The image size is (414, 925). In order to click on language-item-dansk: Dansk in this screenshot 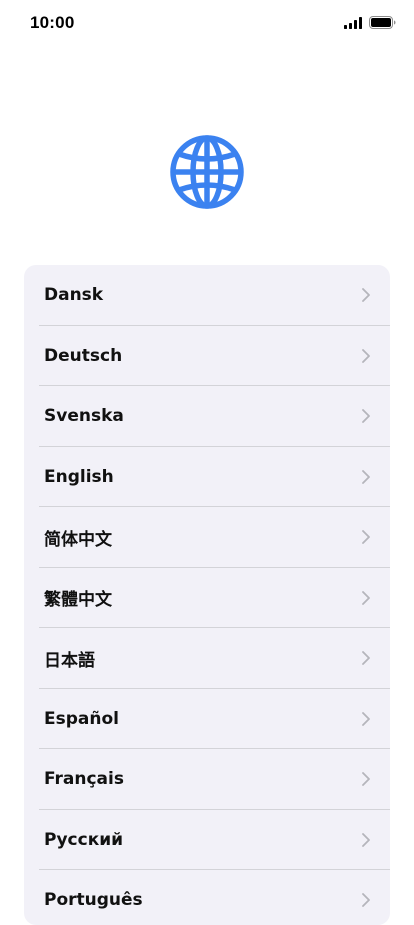, I will do `click(207, 295)`.